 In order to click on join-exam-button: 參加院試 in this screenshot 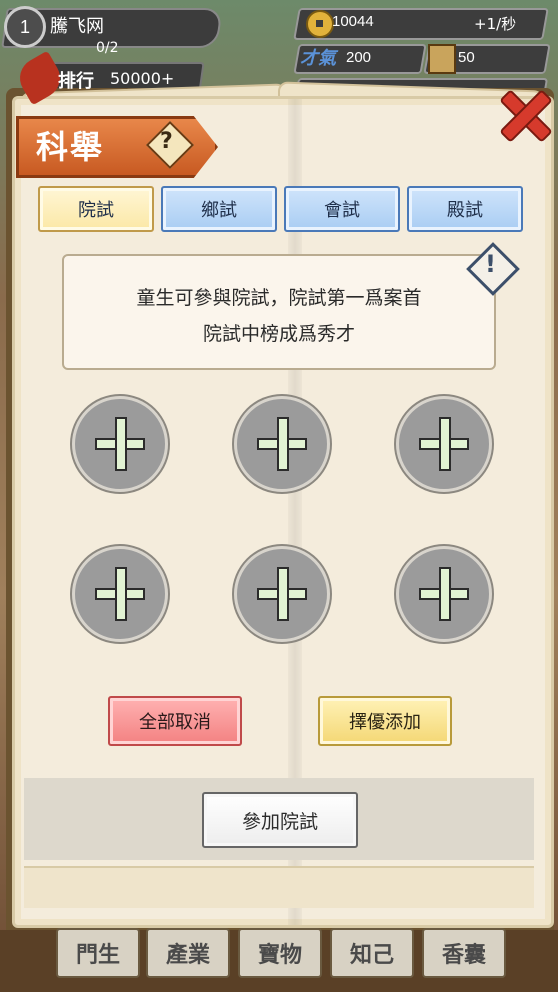, I will do `click(280, 820)`.